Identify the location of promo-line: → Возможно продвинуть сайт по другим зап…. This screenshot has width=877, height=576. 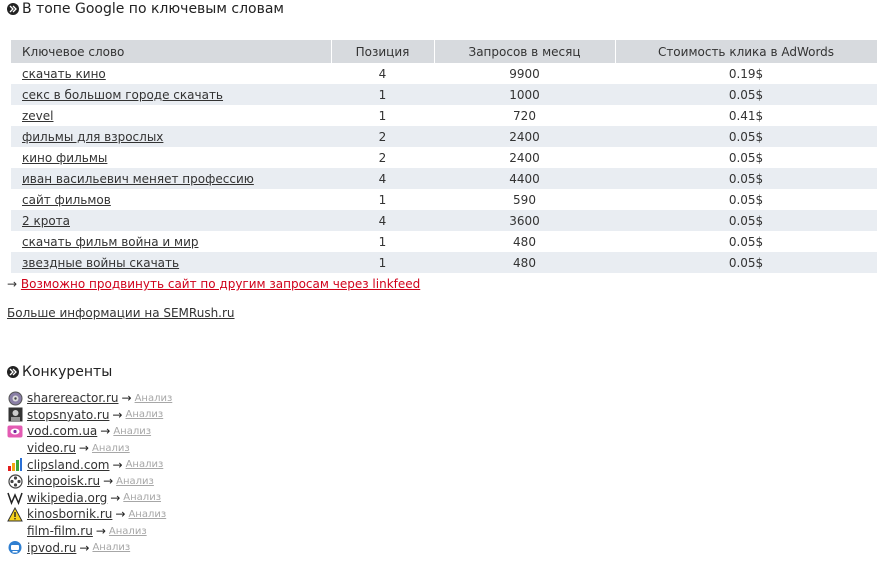
(213, 284).